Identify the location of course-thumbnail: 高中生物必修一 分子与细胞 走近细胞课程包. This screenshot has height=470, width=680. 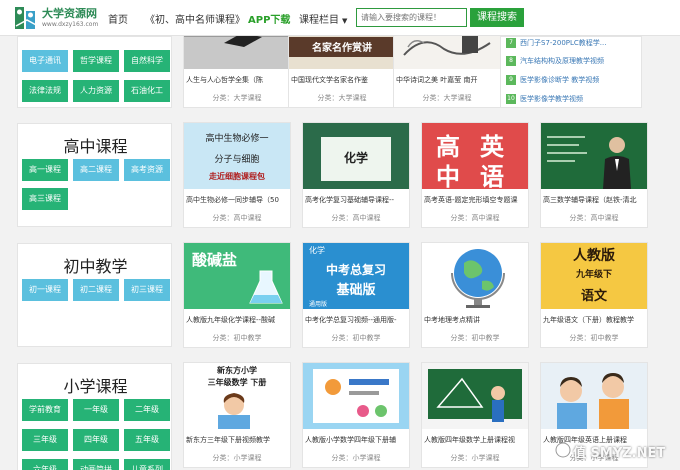
(237, 156).